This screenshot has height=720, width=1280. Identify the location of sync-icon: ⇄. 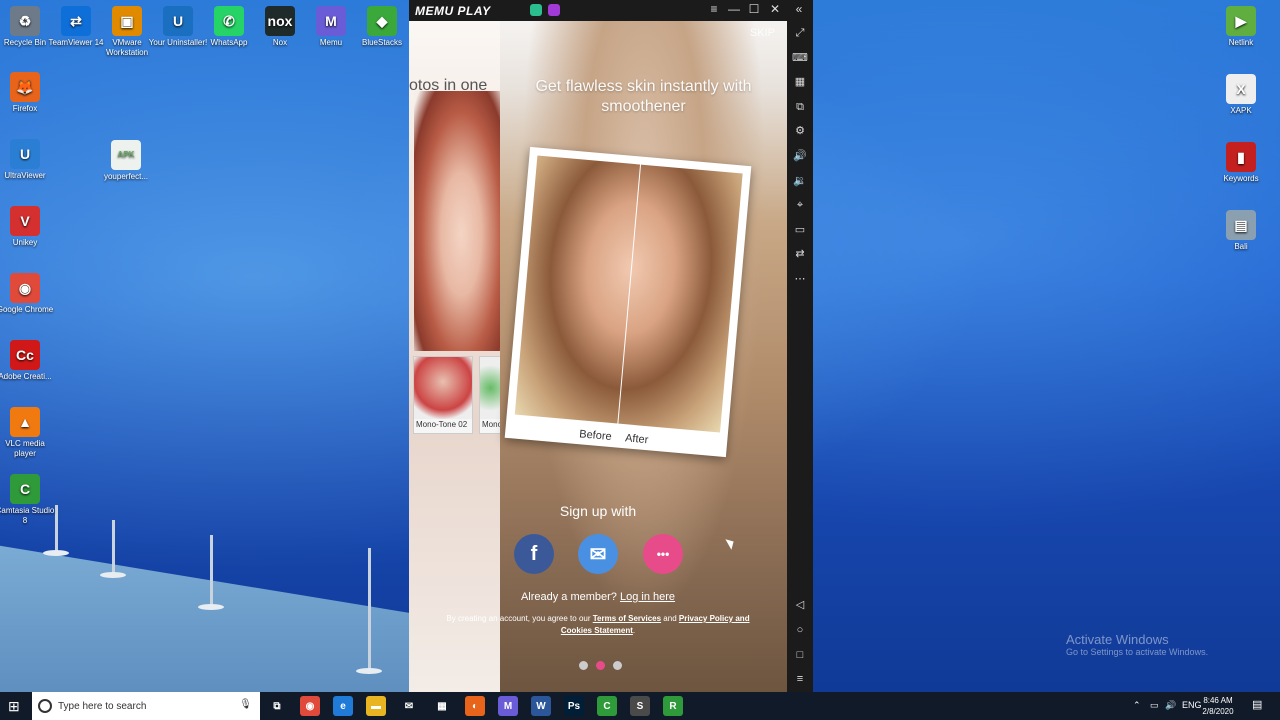
(800, 254).